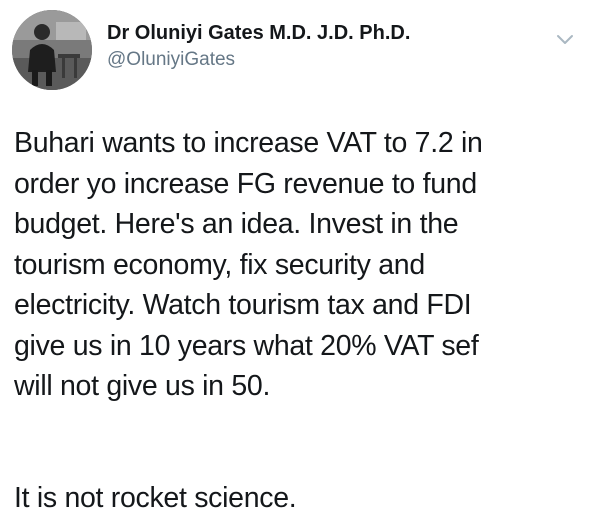 The height and width of the screenshot is (531, 598). Describe the element at coordinates (155, 498) in the screenshot. I see `tweet-text-paragraph-2: It is not rocket science.` at that location.